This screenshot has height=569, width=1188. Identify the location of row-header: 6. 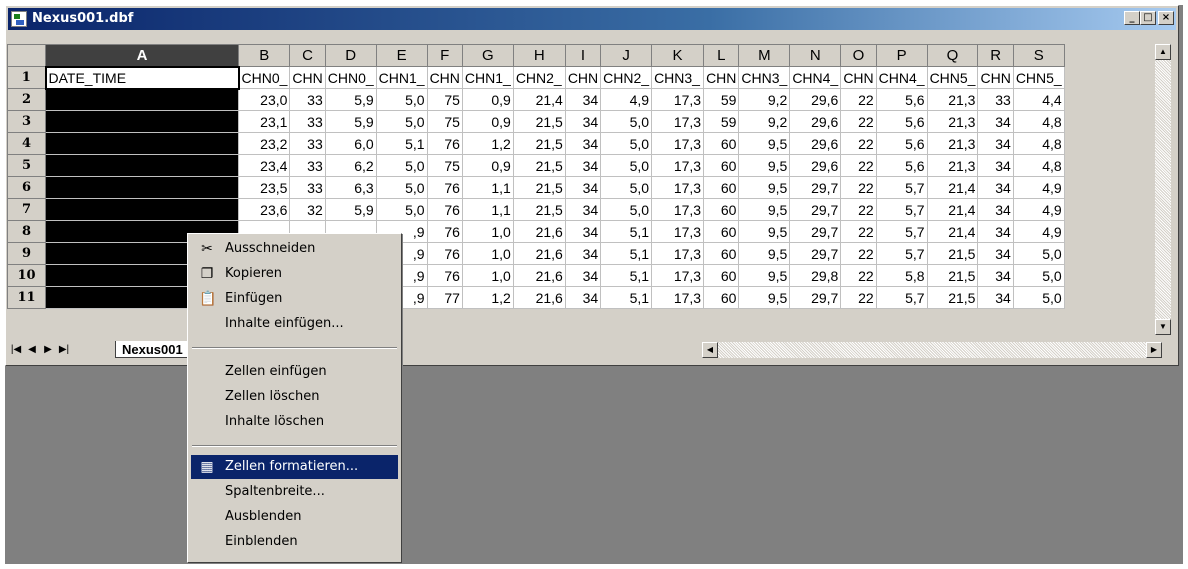
(26, 187).